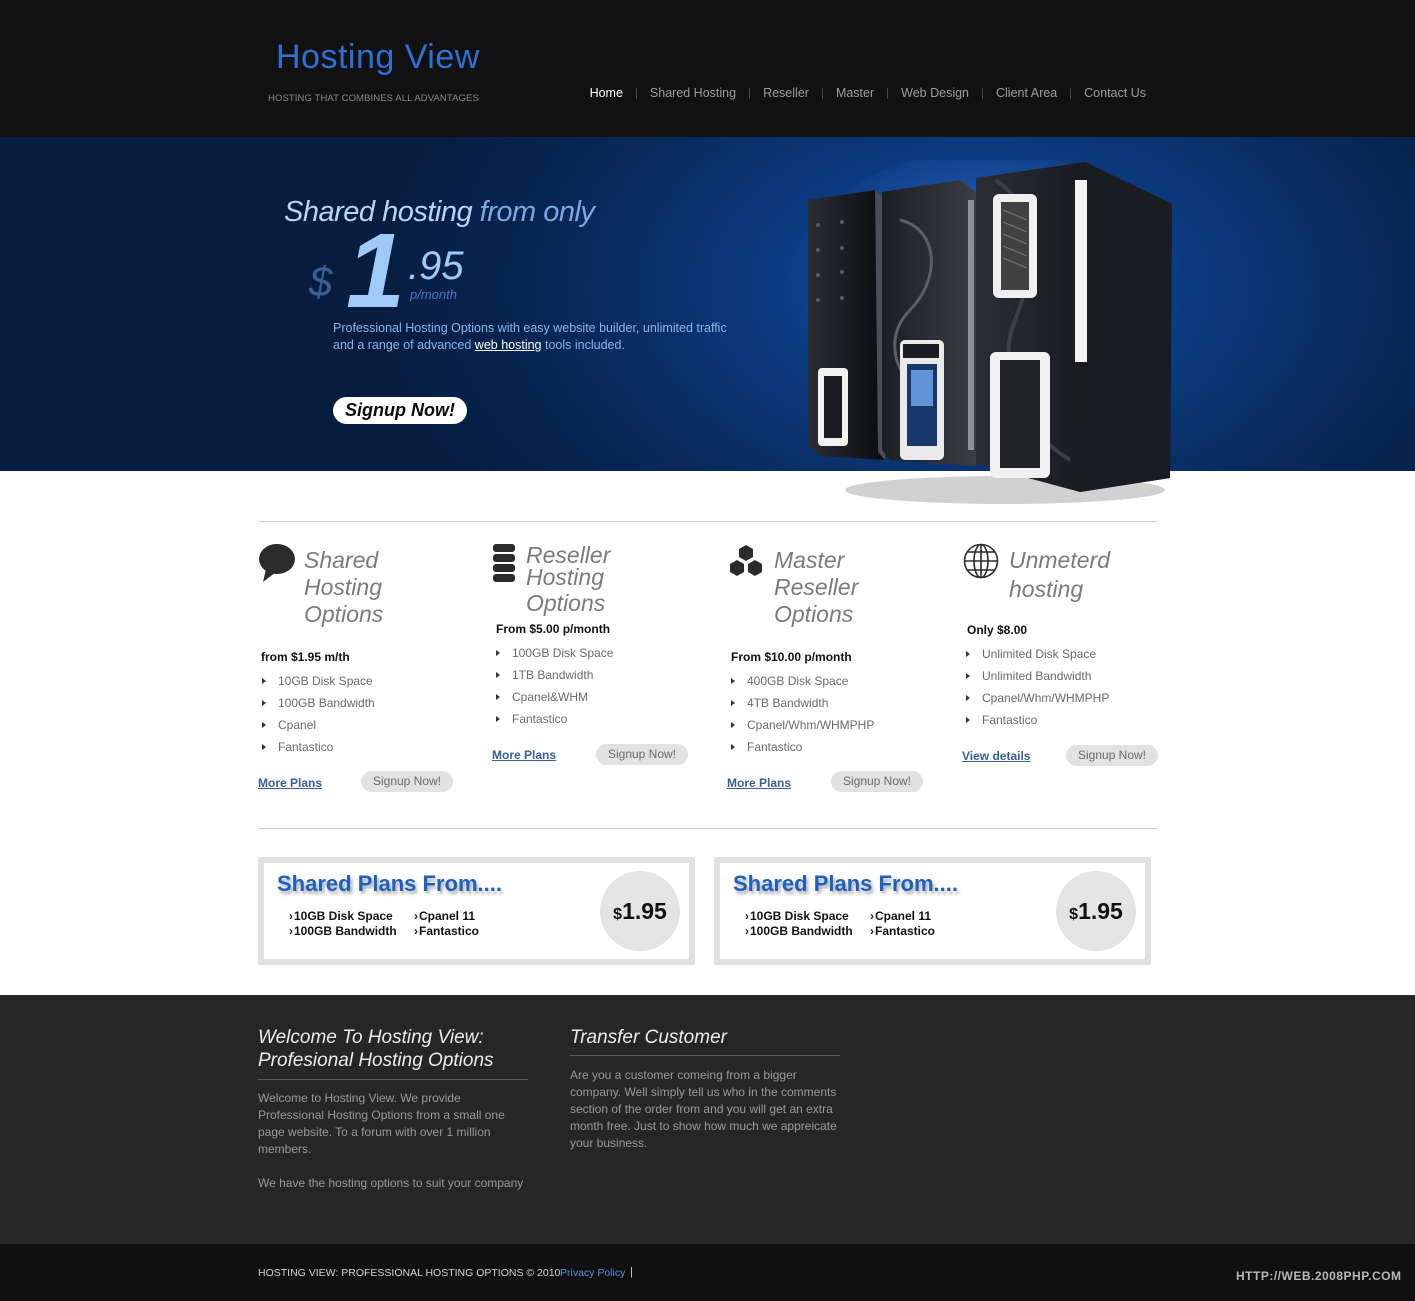 Image resolution: width=1415 pixels, height=1301 pixels. What do you see at coordinates (585, 345) in the screenshot?
I see `hero-desc-suffix: tools included.` at bounding box center [585, 345].